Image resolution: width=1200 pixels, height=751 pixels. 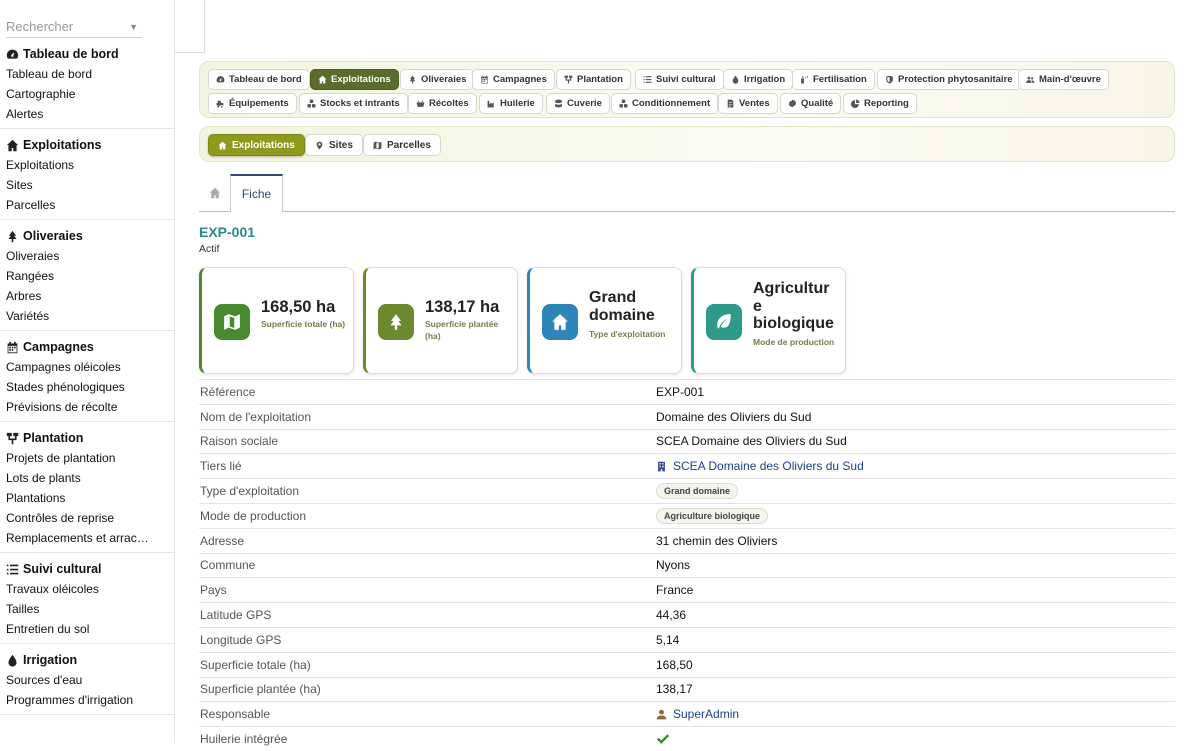 I want to click on module-tab: Campagnes, so click(x=513, y=79).